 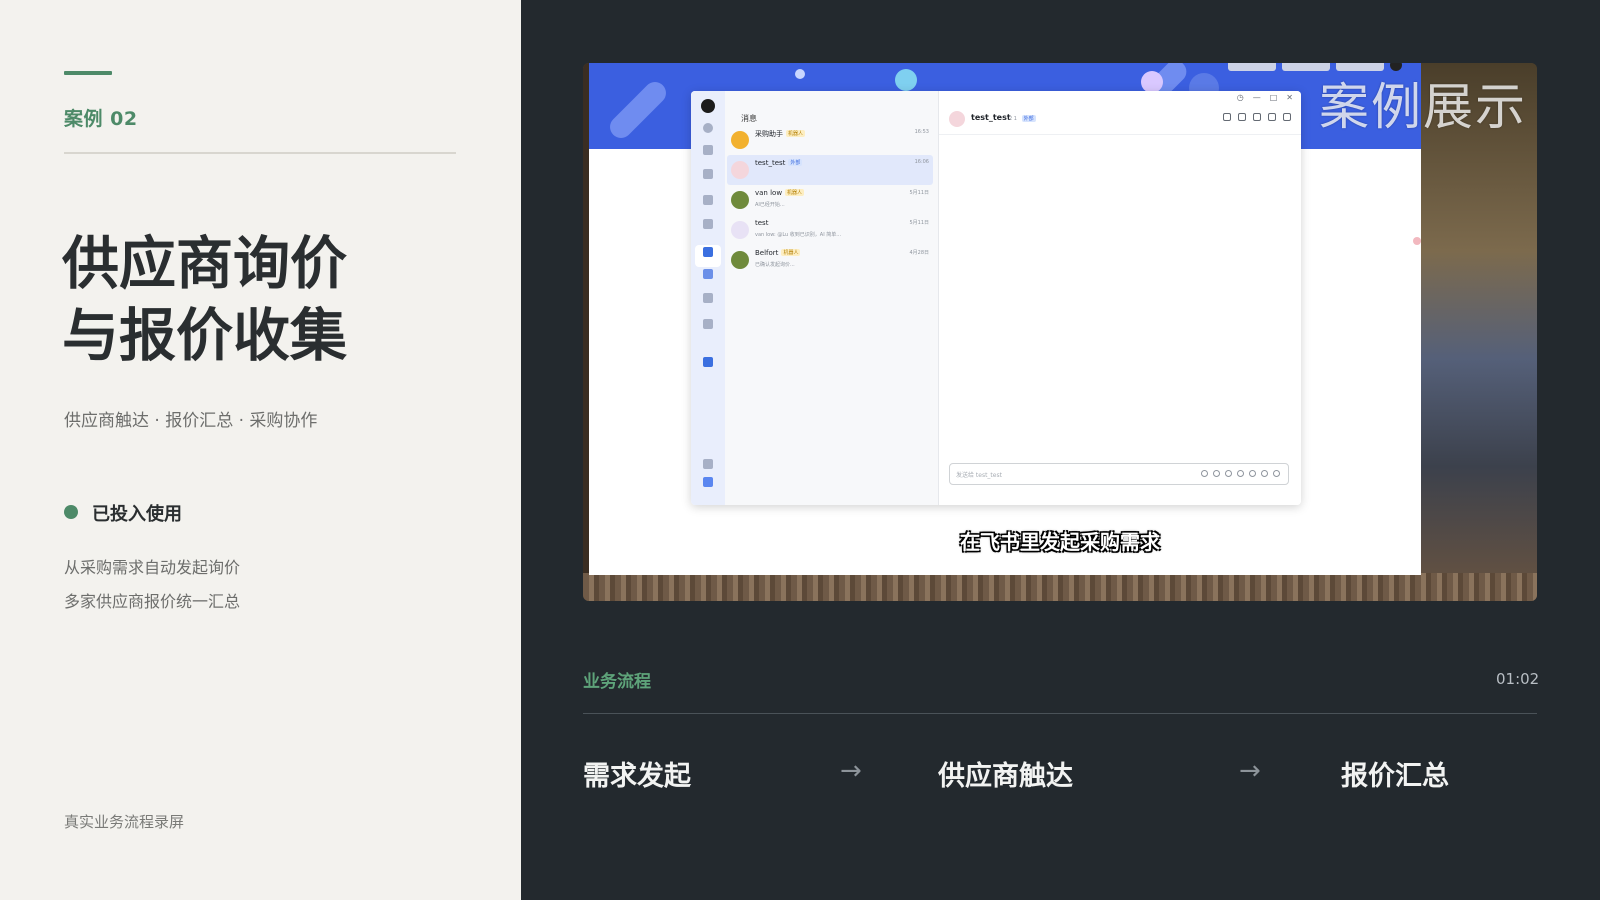 I want to click on conversation-tag: 外部, so click(x=795, y=162).